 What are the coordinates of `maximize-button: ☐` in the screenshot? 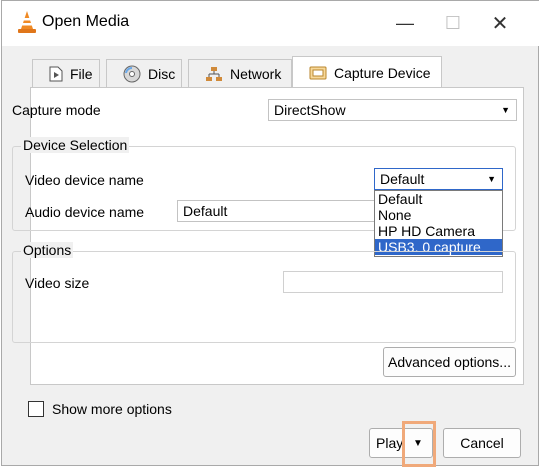 It's located at (453, 23).